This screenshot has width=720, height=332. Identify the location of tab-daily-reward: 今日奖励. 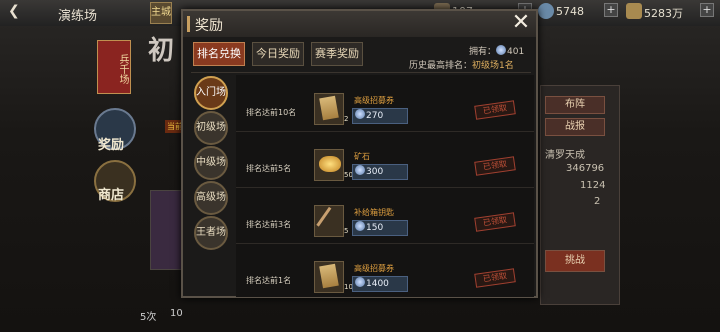
(278, 54).